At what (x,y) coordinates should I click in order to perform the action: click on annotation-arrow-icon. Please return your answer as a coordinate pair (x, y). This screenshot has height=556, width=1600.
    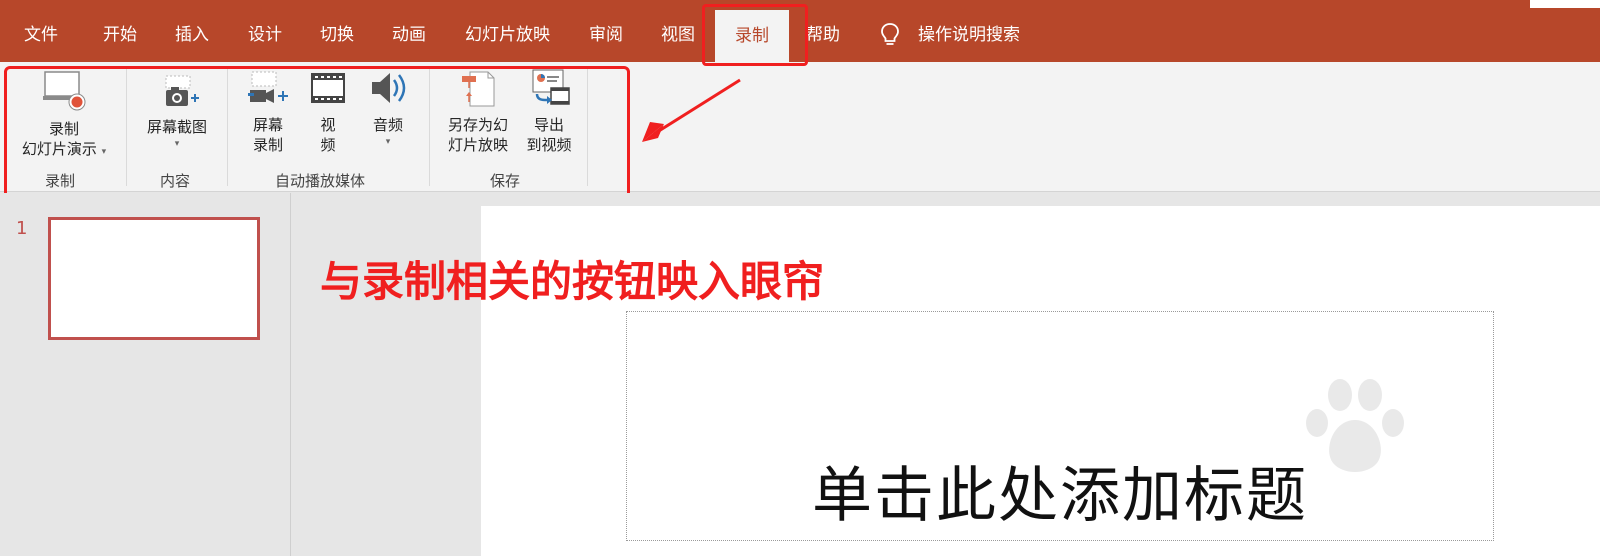
    Looking at the image, I should click on (691, 110).